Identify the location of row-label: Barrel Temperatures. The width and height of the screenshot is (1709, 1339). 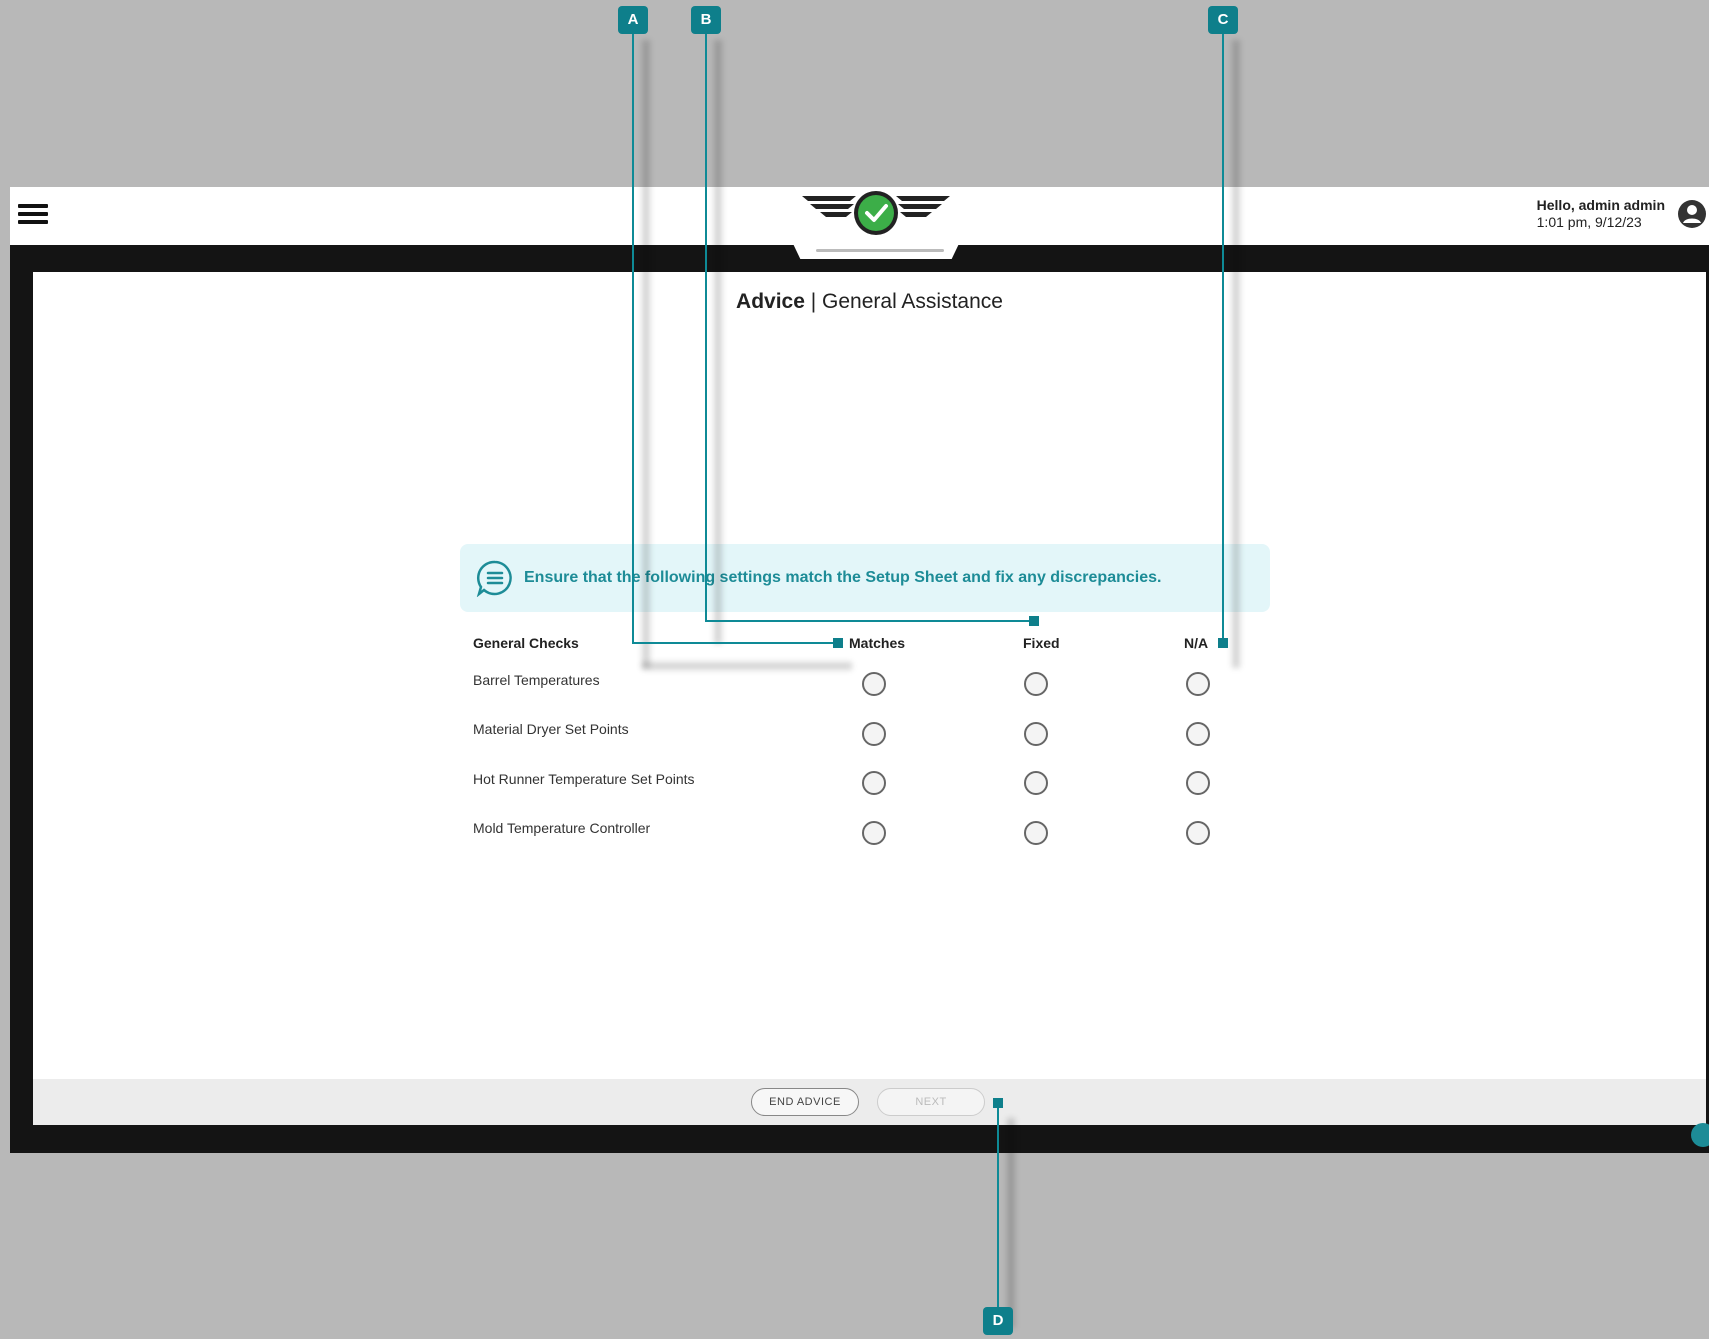
(536, 680).